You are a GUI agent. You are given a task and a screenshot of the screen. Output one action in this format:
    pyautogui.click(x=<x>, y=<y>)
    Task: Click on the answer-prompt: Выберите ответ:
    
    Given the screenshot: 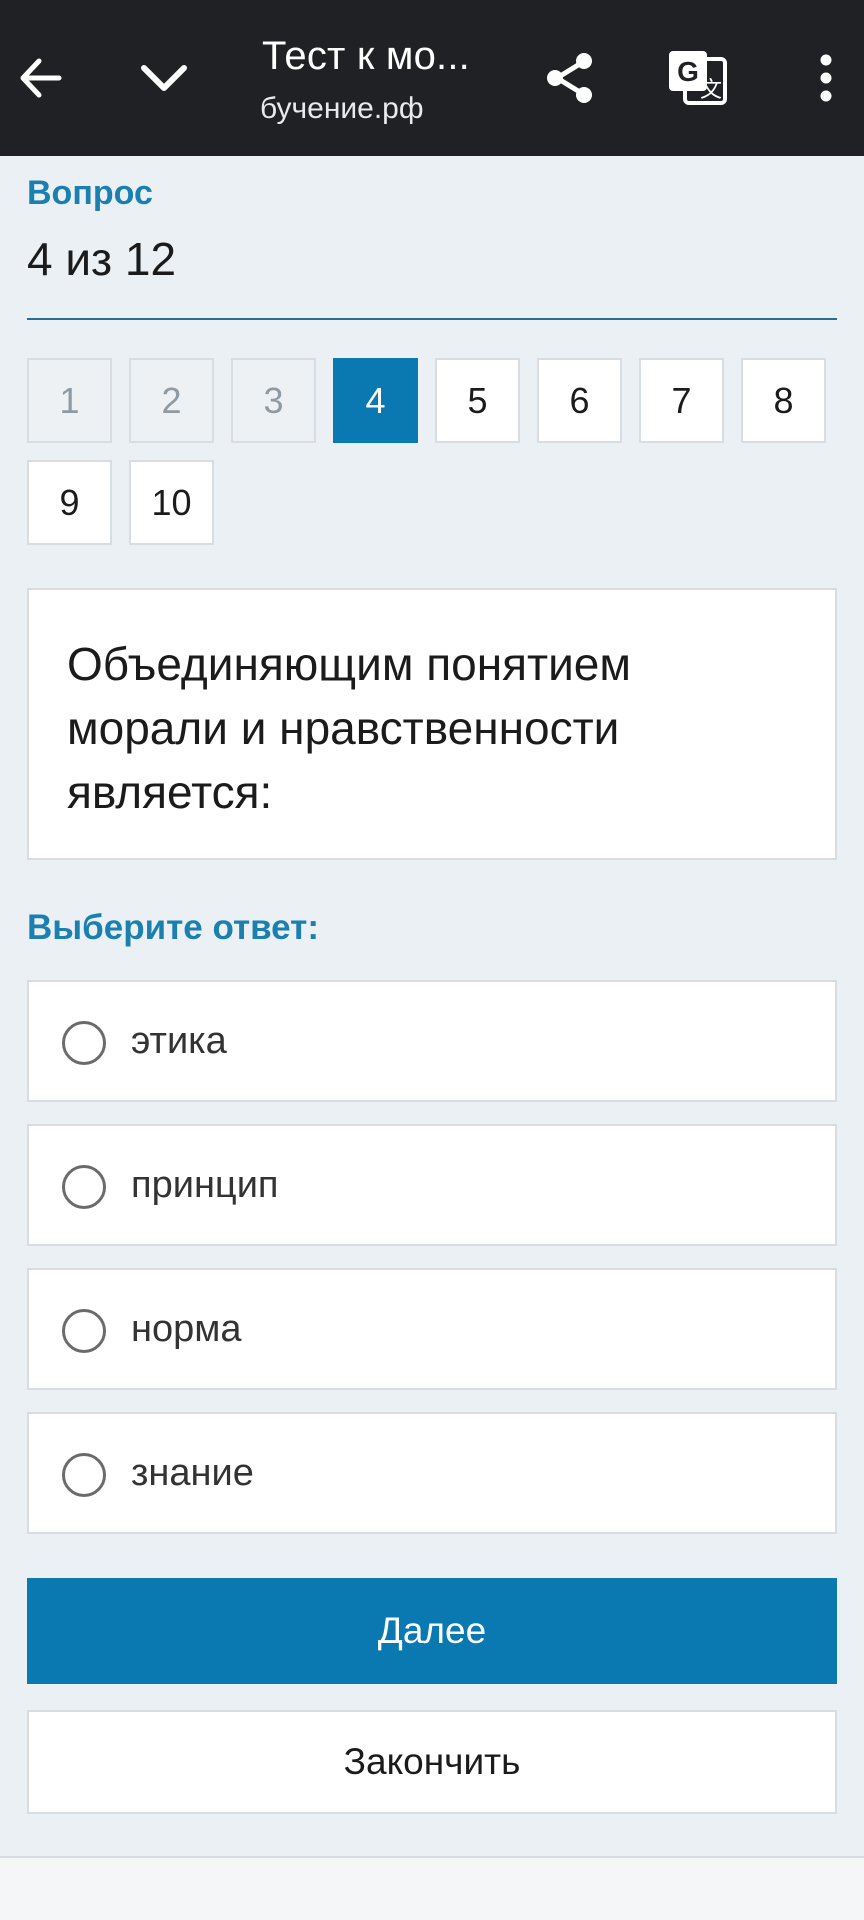 What is the action you would take?
    pyautogui.click(x=173, y=927)
    